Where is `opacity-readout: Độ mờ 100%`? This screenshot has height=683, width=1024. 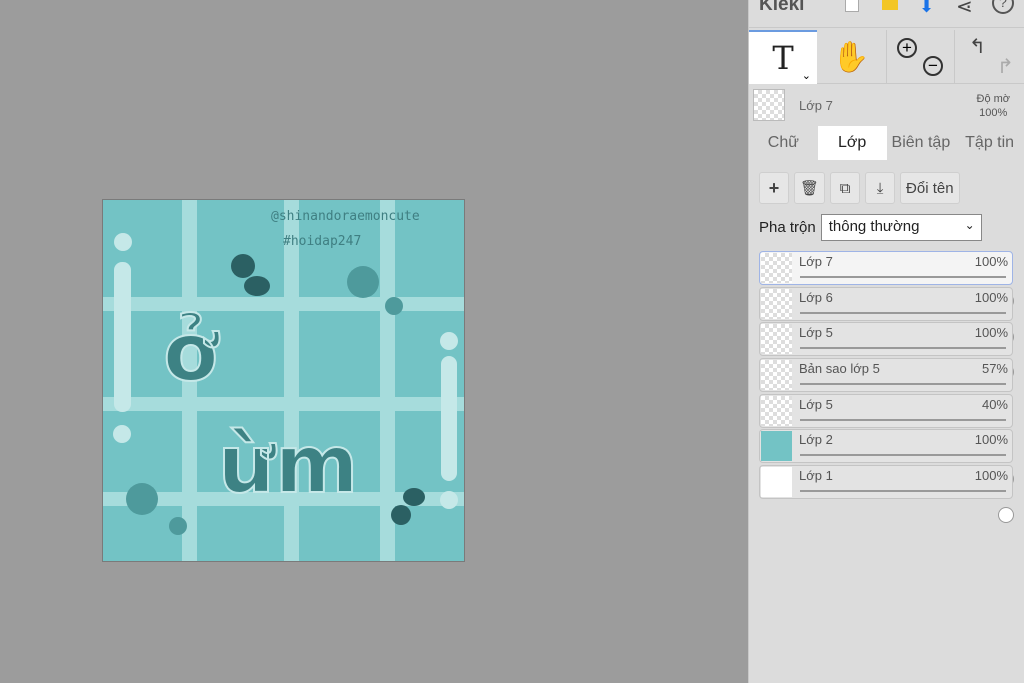
opacity-readout: Độ mờ 100% is located at coordinates (994, 106).